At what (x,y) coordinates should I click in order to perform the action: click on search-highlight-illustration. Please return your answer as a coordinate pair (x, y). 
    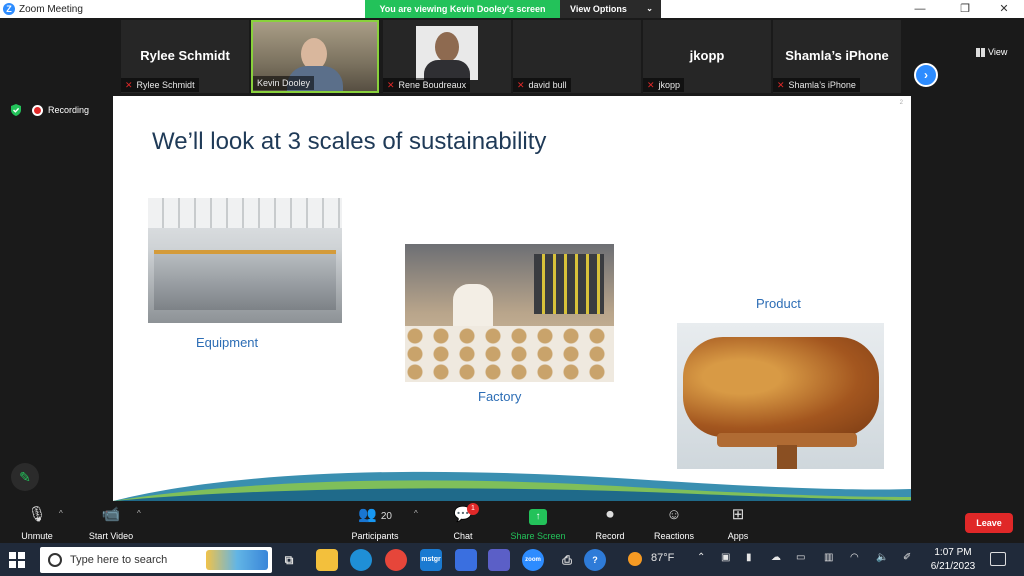
    Looking at the image, I should click on (237, 560).